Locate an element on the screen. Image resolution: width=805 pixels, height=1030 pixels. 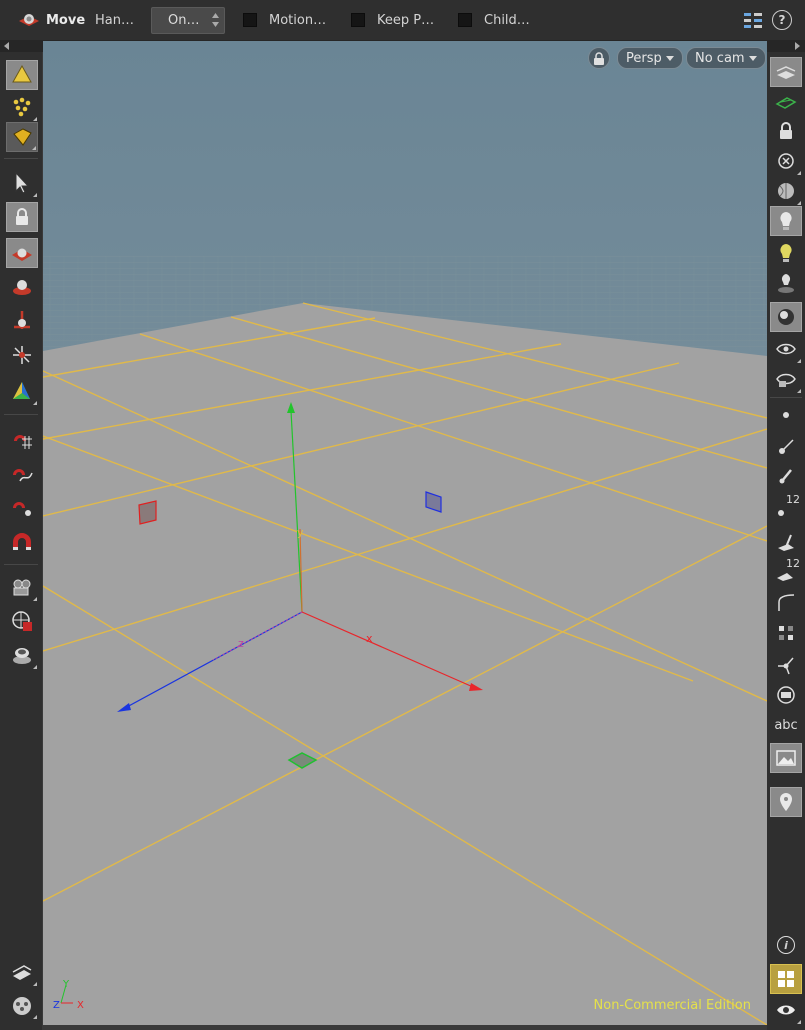
display-visible-toggle is located at coordinates (786, 349).